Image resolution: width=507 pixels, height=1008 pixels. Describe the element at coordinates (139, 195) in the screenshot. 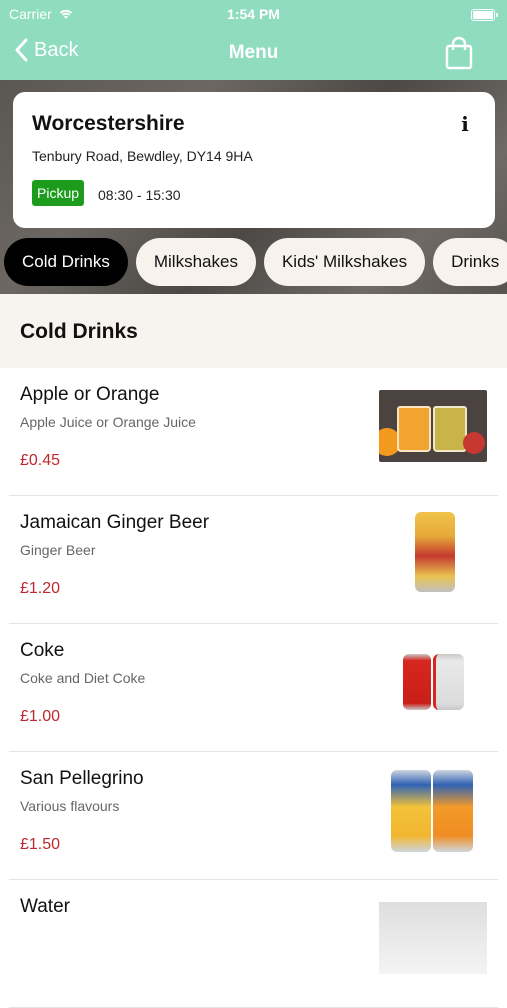

I see `opening-hours: 08:30 - 15:30` at that location.